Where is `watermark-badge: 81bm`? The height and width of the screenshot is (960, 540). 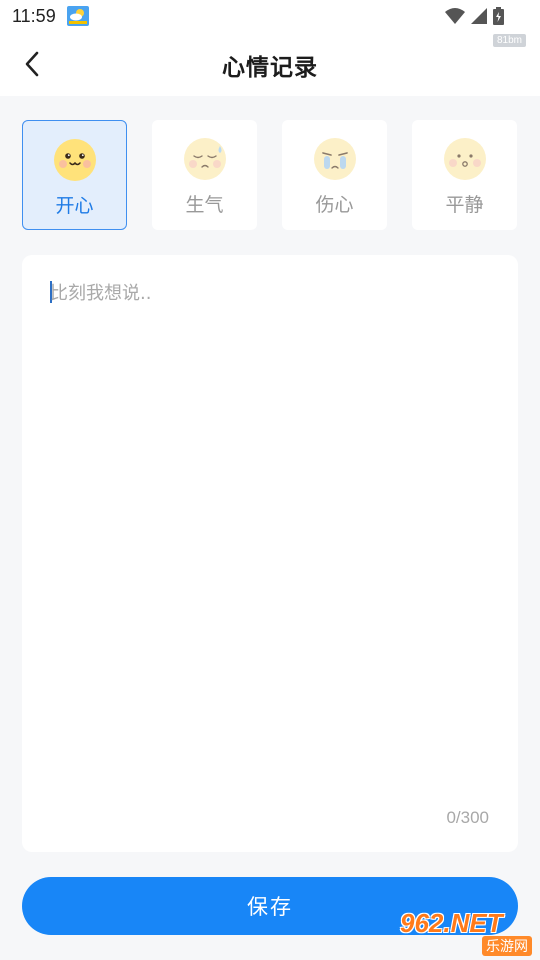
watermark-badge: 81bm is located at coordinates (509, 40).